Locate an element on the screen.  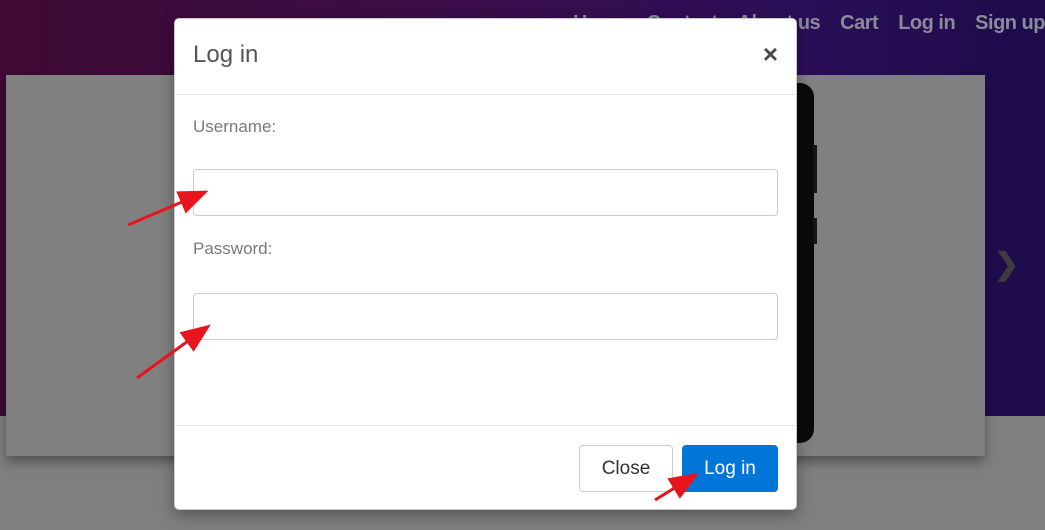
password-input is located at coordinates (485, 316).